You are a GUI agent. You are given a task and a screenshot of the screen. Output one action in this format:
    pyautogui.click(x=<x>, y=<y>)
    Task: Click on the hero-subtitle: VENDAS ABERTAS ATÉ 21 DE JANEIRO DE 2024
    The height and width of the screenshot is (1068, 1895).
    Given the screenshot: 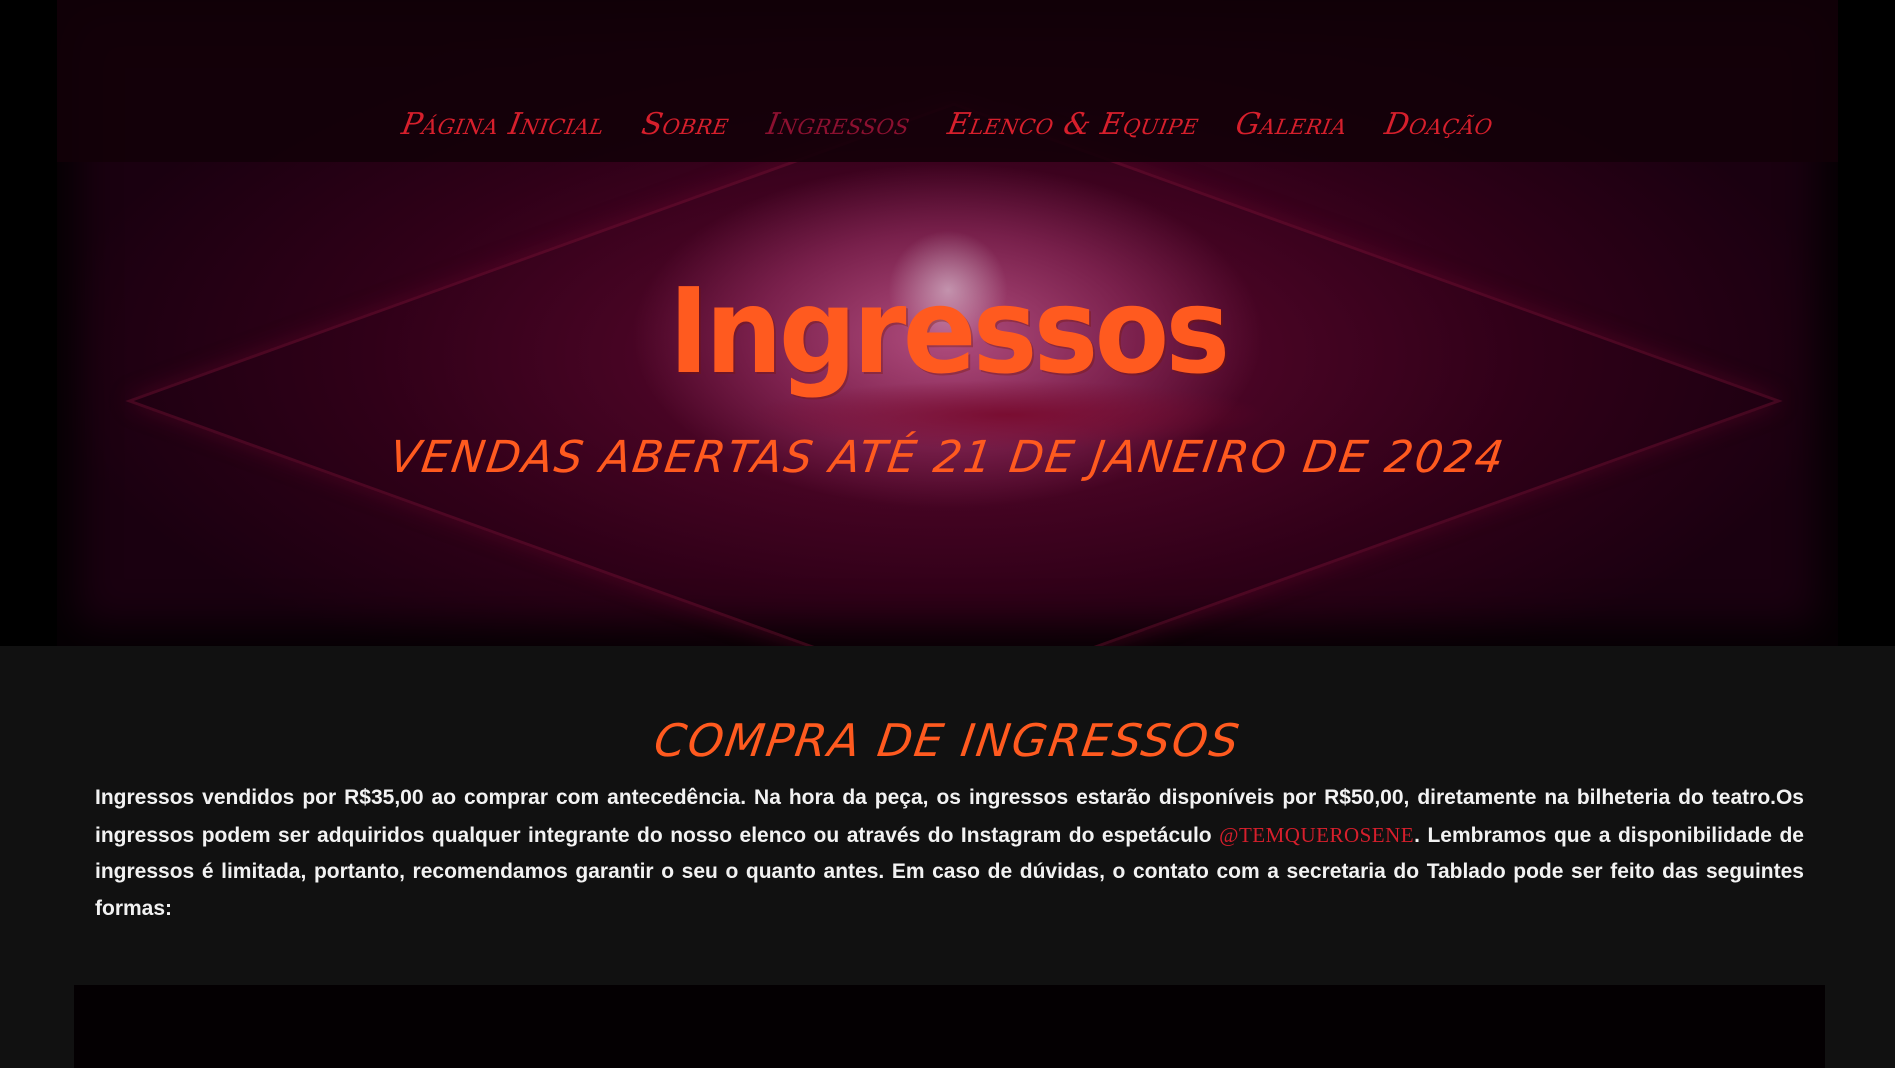 What is the action you would take?
    pyautogui.click(x=947, y=457)
    